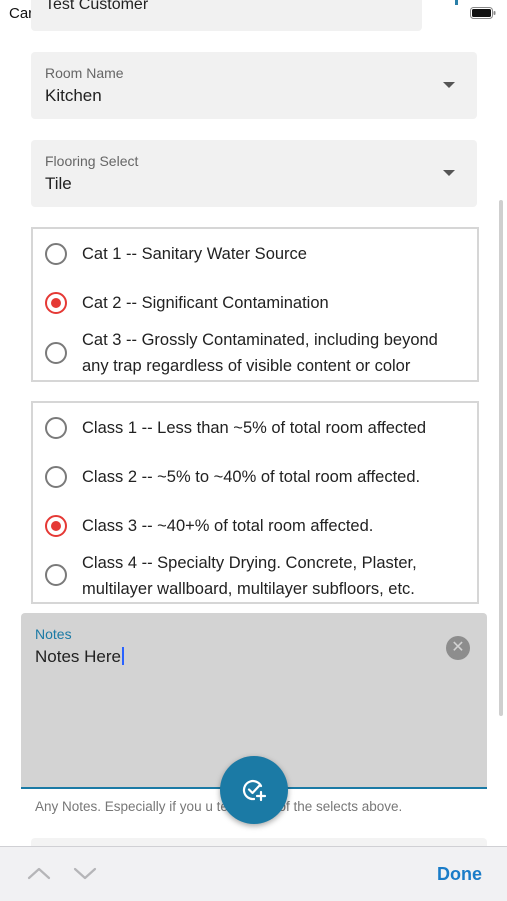  Describe the element at coordinates (85, 873) in the screenshot. I see `chevron-down-icon` at that location.